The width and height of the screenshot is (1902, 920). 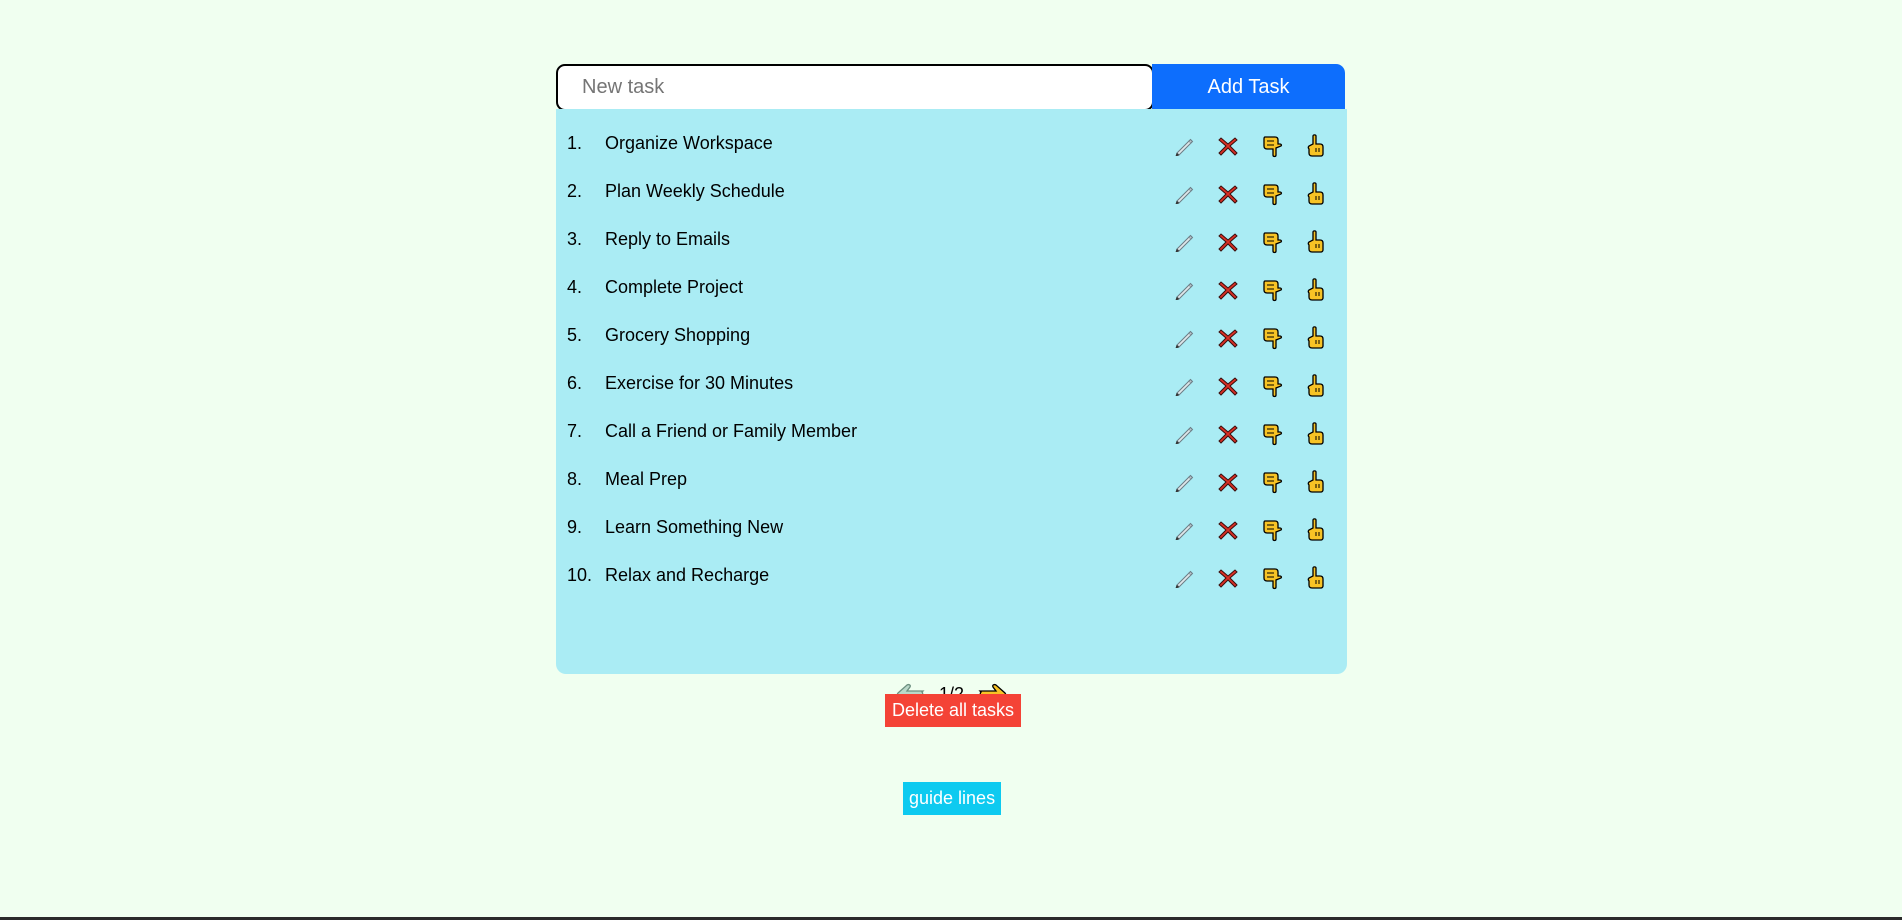 What do you see at coordinates (951, 339) in the screenshot?
I see `task-row: 5. Grocery Shopping` at bounding box center [951, 339].